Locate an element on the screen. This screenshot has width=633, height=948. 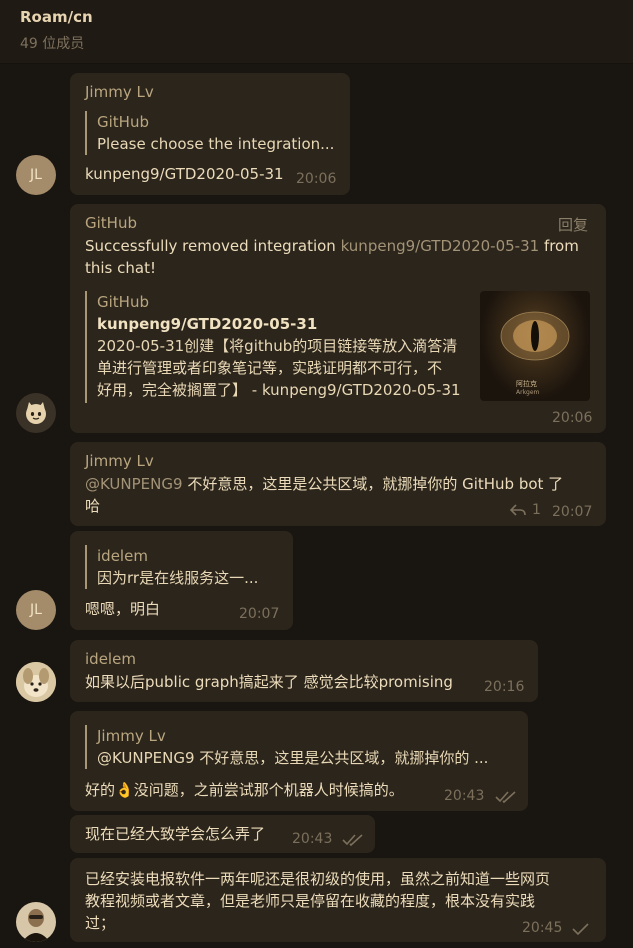
quote-sender: GitHub is located at coordinates (123, 122).